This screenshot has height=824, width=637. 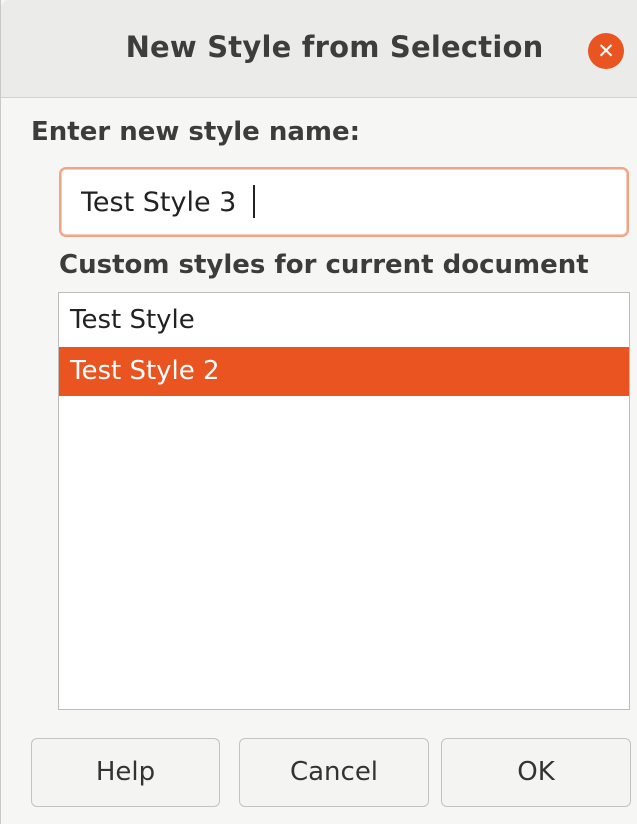 I want to click on dialog-titlebar: New Style from Selection ✕, so click(x=319, y=49).